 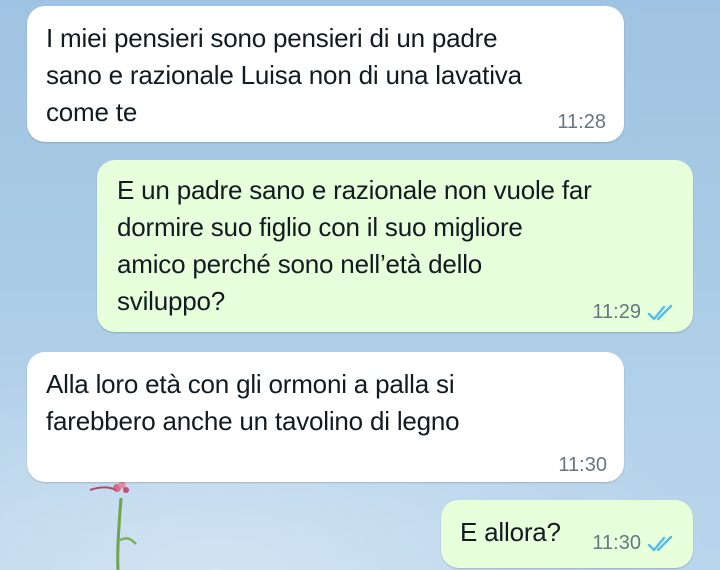 I want to click on message-meta: 11:29, so click(x=634, y=312).